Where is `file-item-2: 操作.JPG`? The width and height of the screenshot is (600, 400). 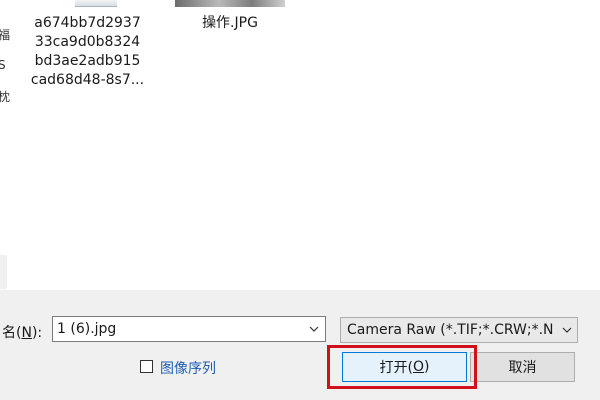 file-item-2: 操作.JPG is located at coordinates (230, 23).